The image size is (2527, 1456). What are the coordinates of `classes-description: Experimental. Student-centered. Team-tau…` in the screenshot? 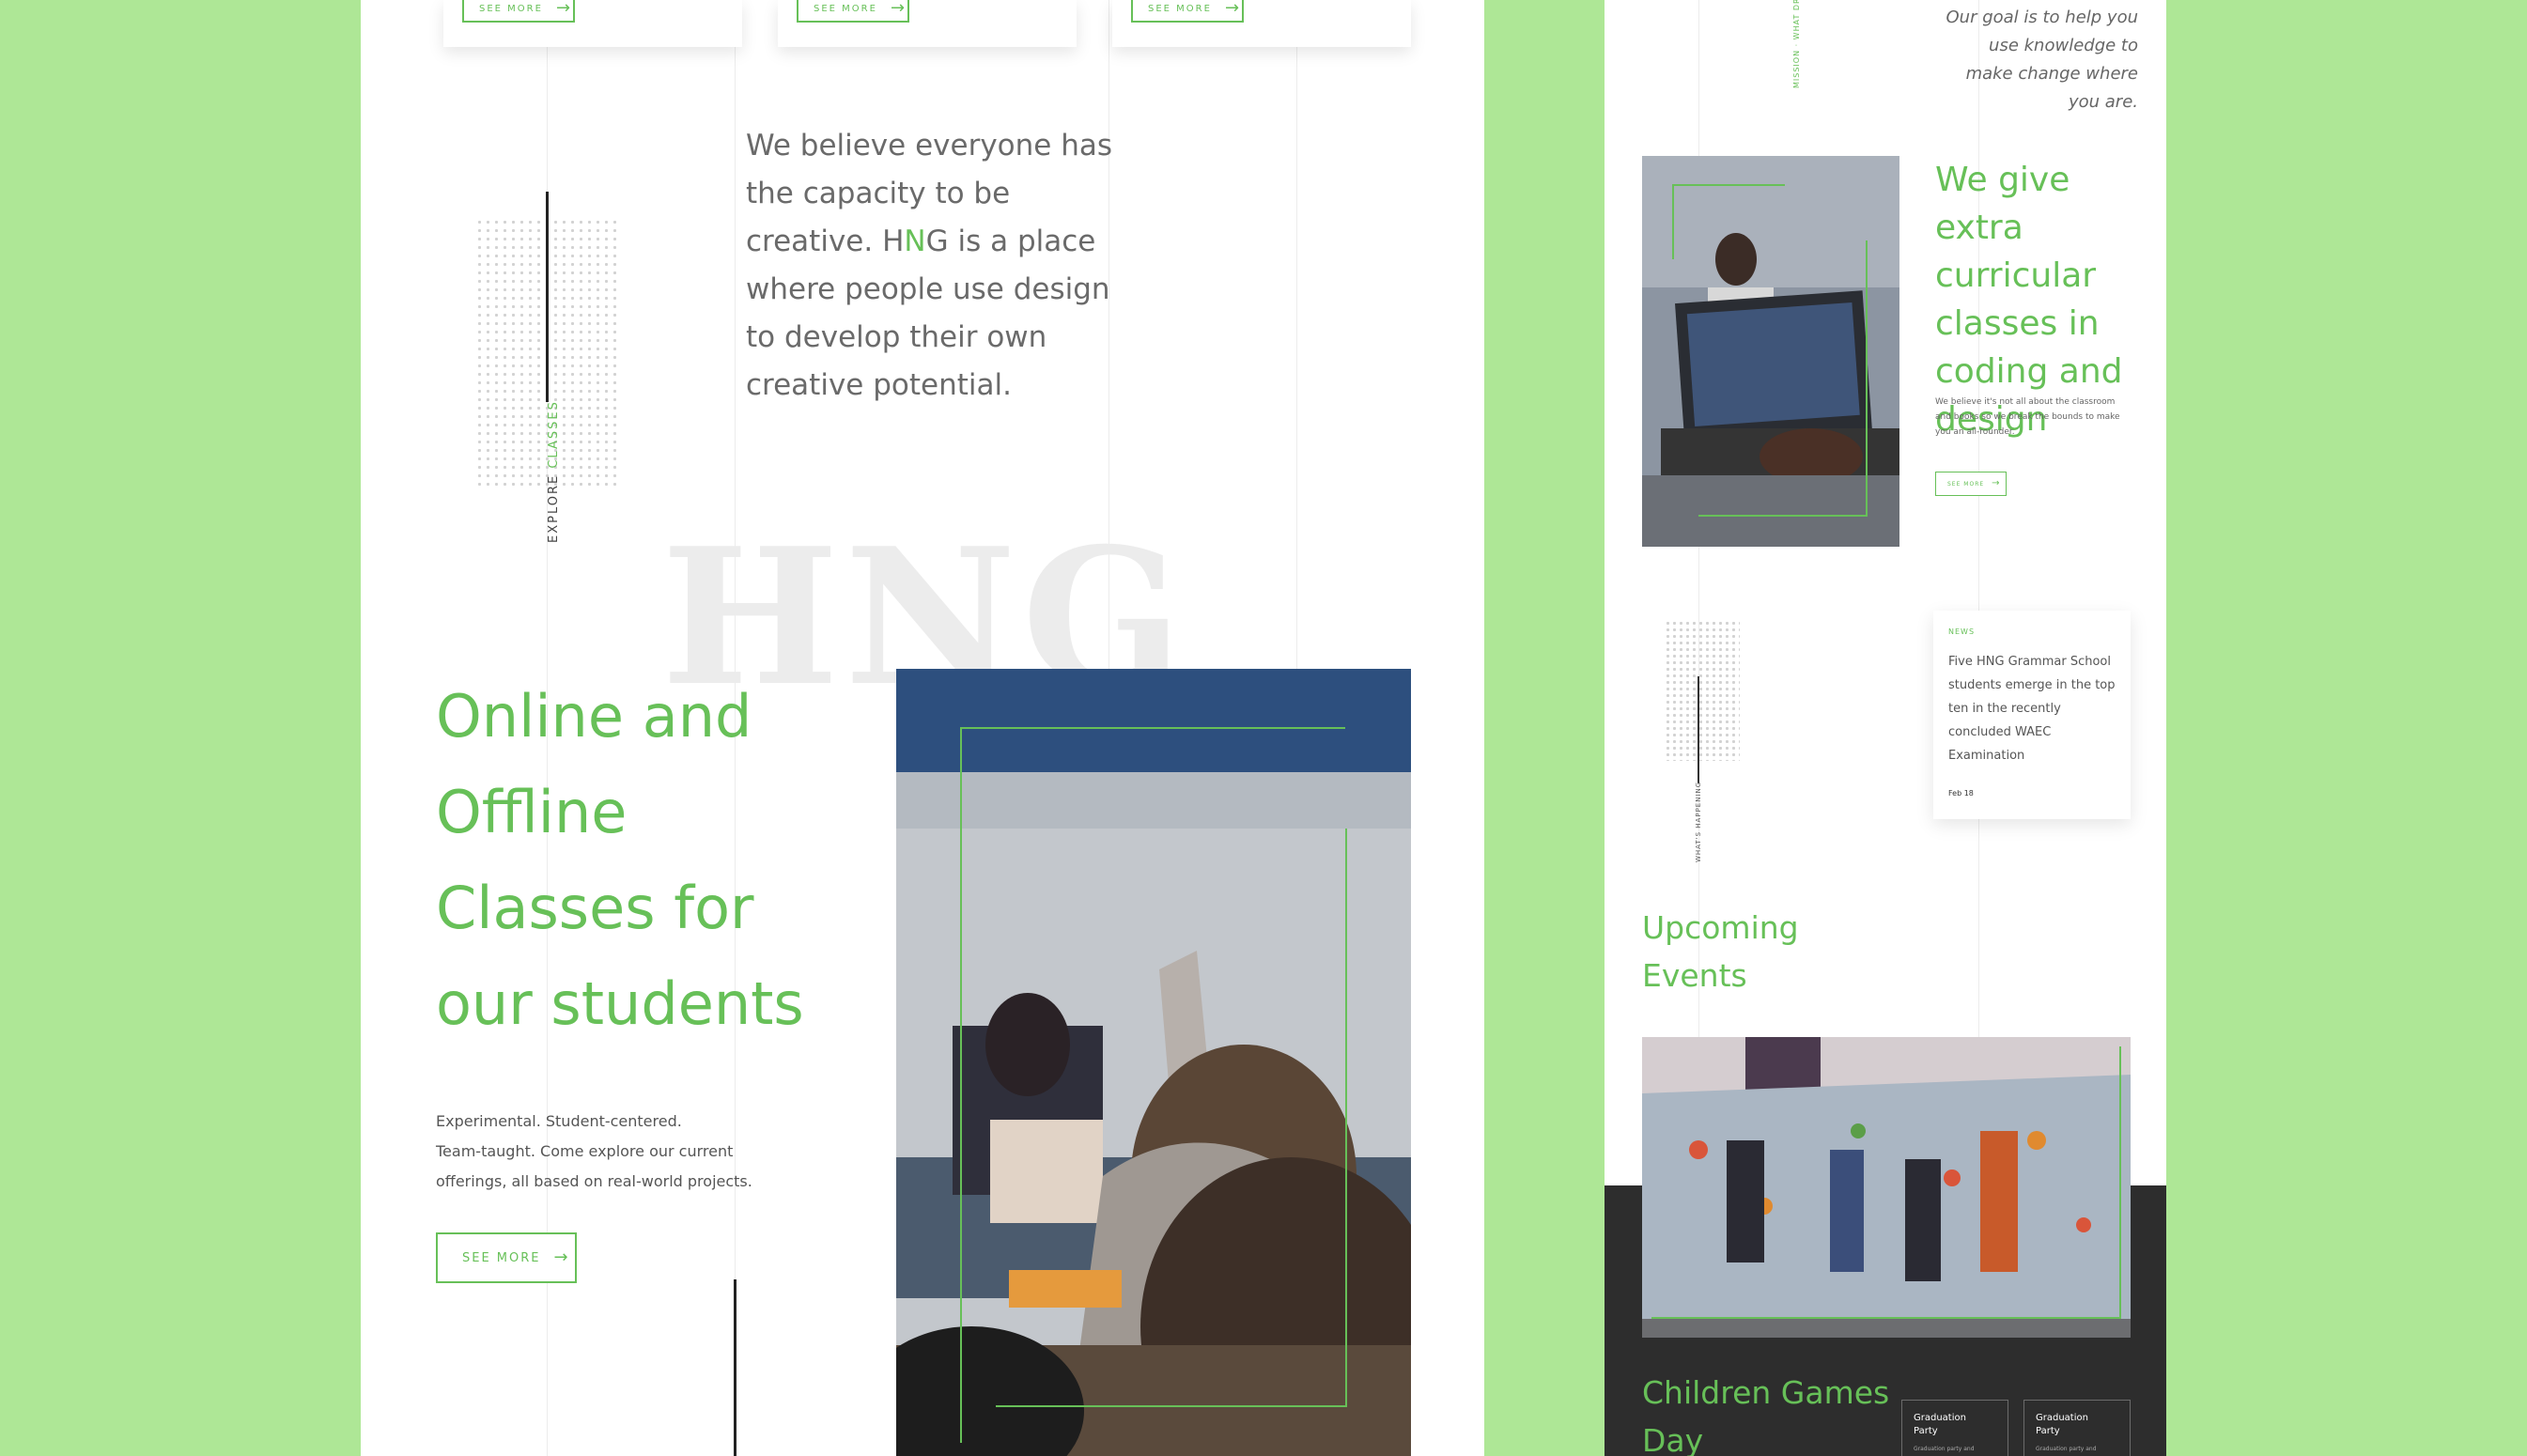 It's located at (594, 1151).